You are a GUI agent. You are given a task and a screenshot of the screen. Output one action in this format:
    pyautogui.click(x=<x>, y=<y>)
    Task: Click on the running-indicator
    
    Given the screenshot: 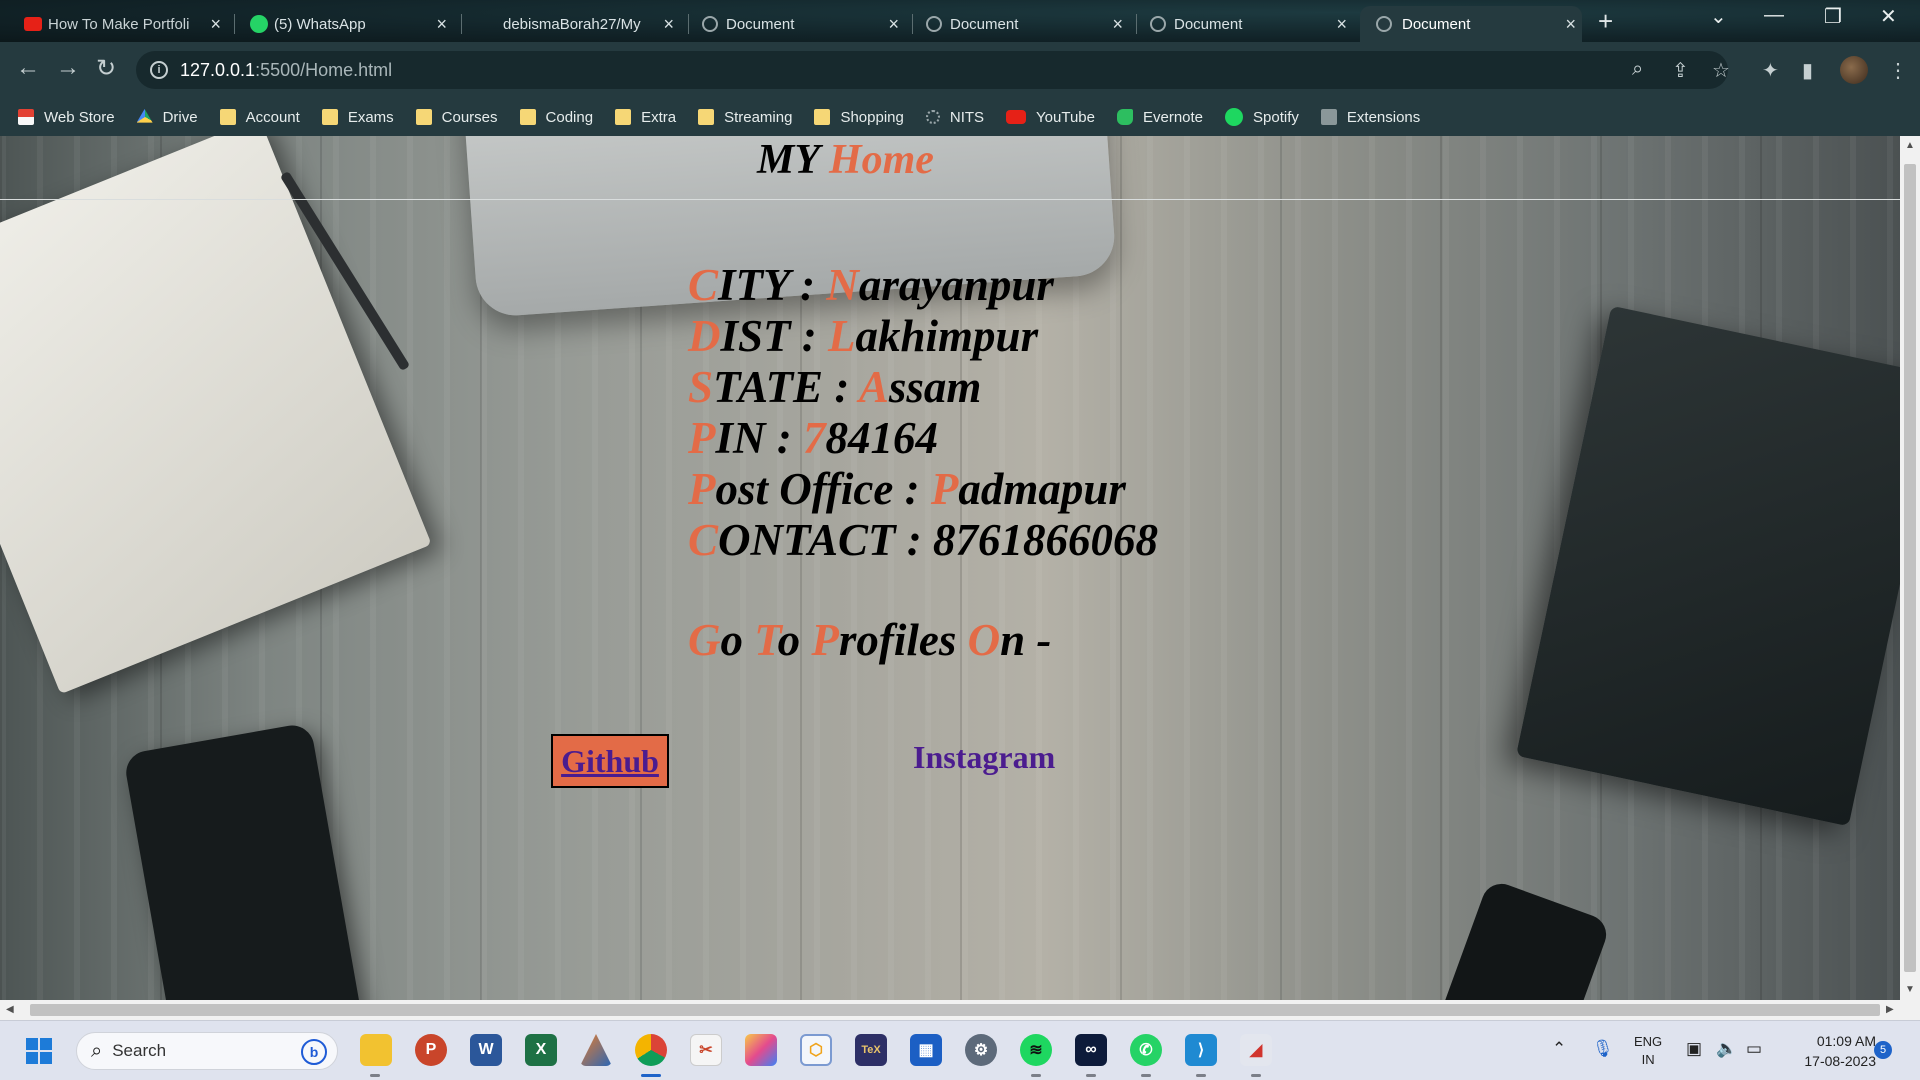 What is the action you would take?
    pyautogui.click(x=375, y=1075)
    